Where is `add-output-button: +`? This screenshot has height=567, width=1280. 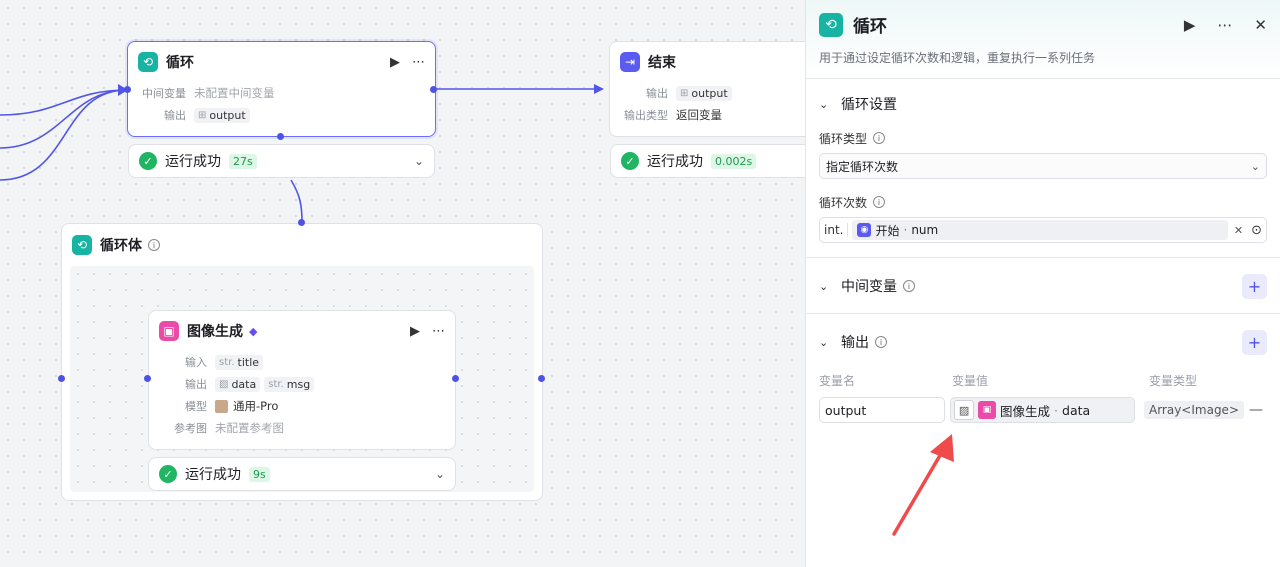 add-output-button: + is located at coordinates (1254, 342).